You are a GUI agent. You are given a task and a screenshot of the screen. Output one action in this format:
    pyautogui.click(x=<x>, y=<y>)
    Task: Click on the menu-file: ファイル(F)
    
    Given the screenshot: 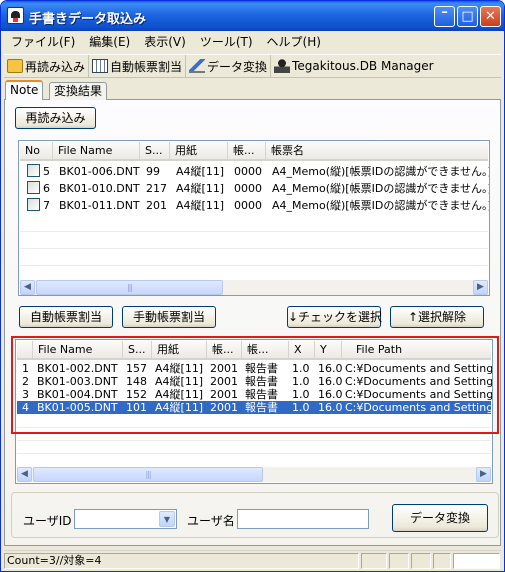 What is the action you would take?
    pyautogui.click(x=43, y=42)
    